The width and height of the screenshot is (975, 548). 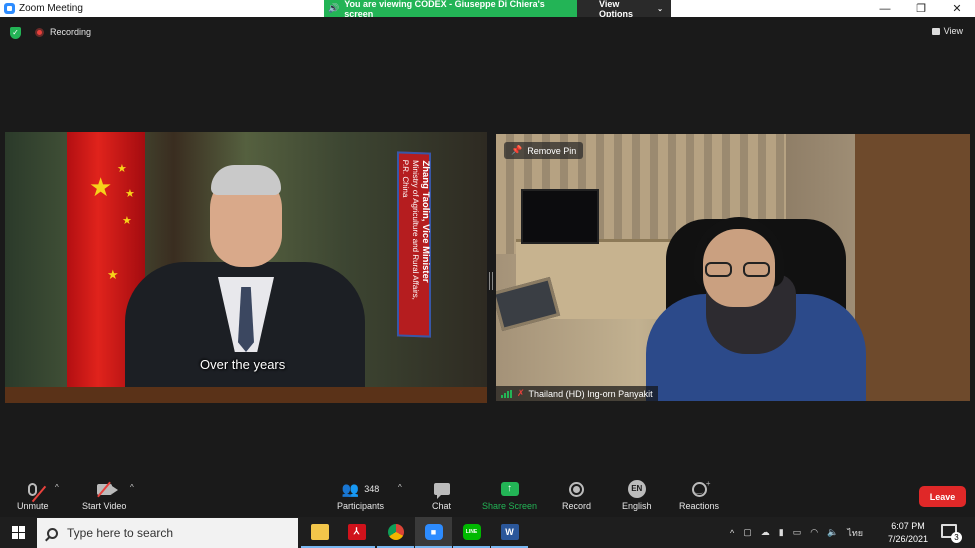 I want to click on line-icon: LINE, so click(x=471, y=531).